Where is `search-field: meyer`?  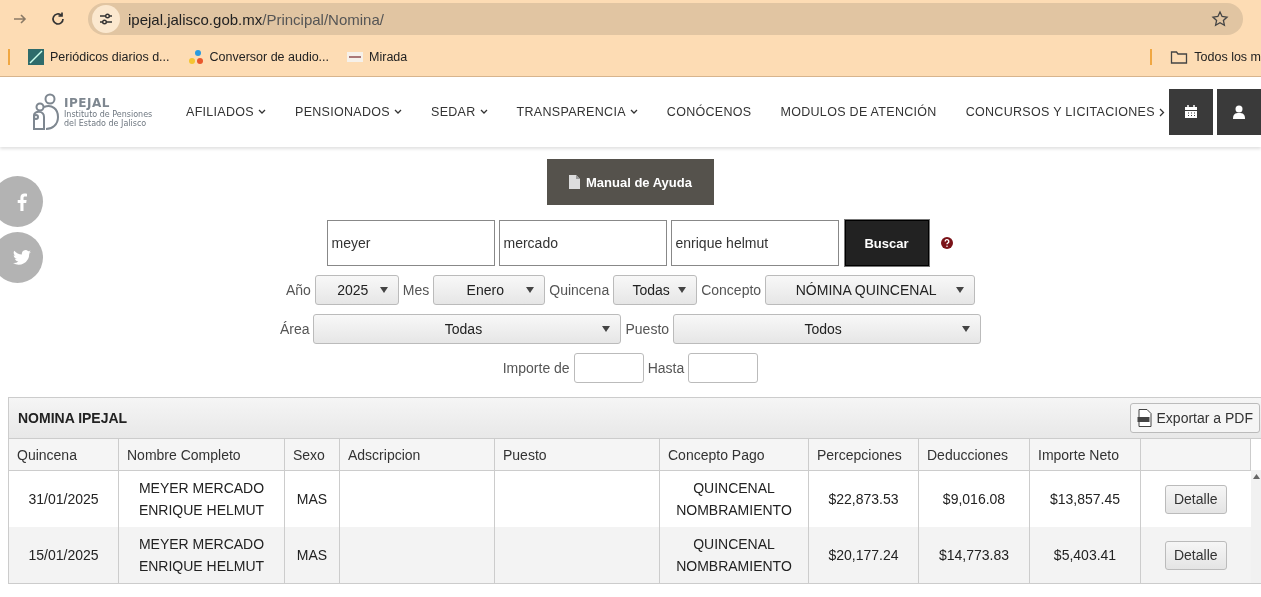
search-field: meyer is located at coordinates (410, 243).